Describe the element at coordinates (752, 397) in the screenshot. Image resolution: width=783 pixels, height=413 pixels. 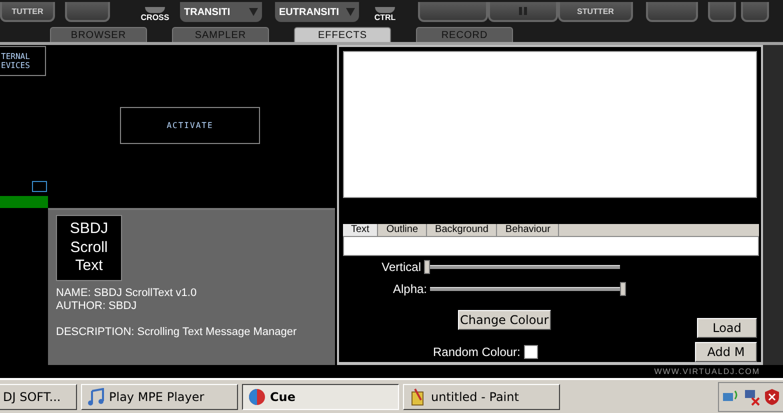
I see `network-error-icon` at that location.